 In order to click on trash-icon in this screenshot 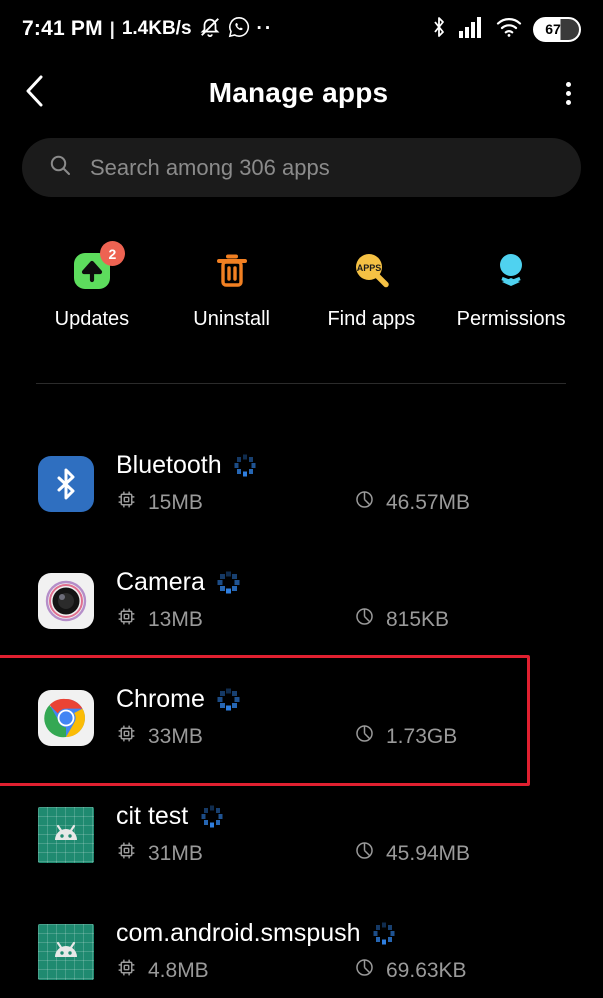, I will do `click(232, 271)`.